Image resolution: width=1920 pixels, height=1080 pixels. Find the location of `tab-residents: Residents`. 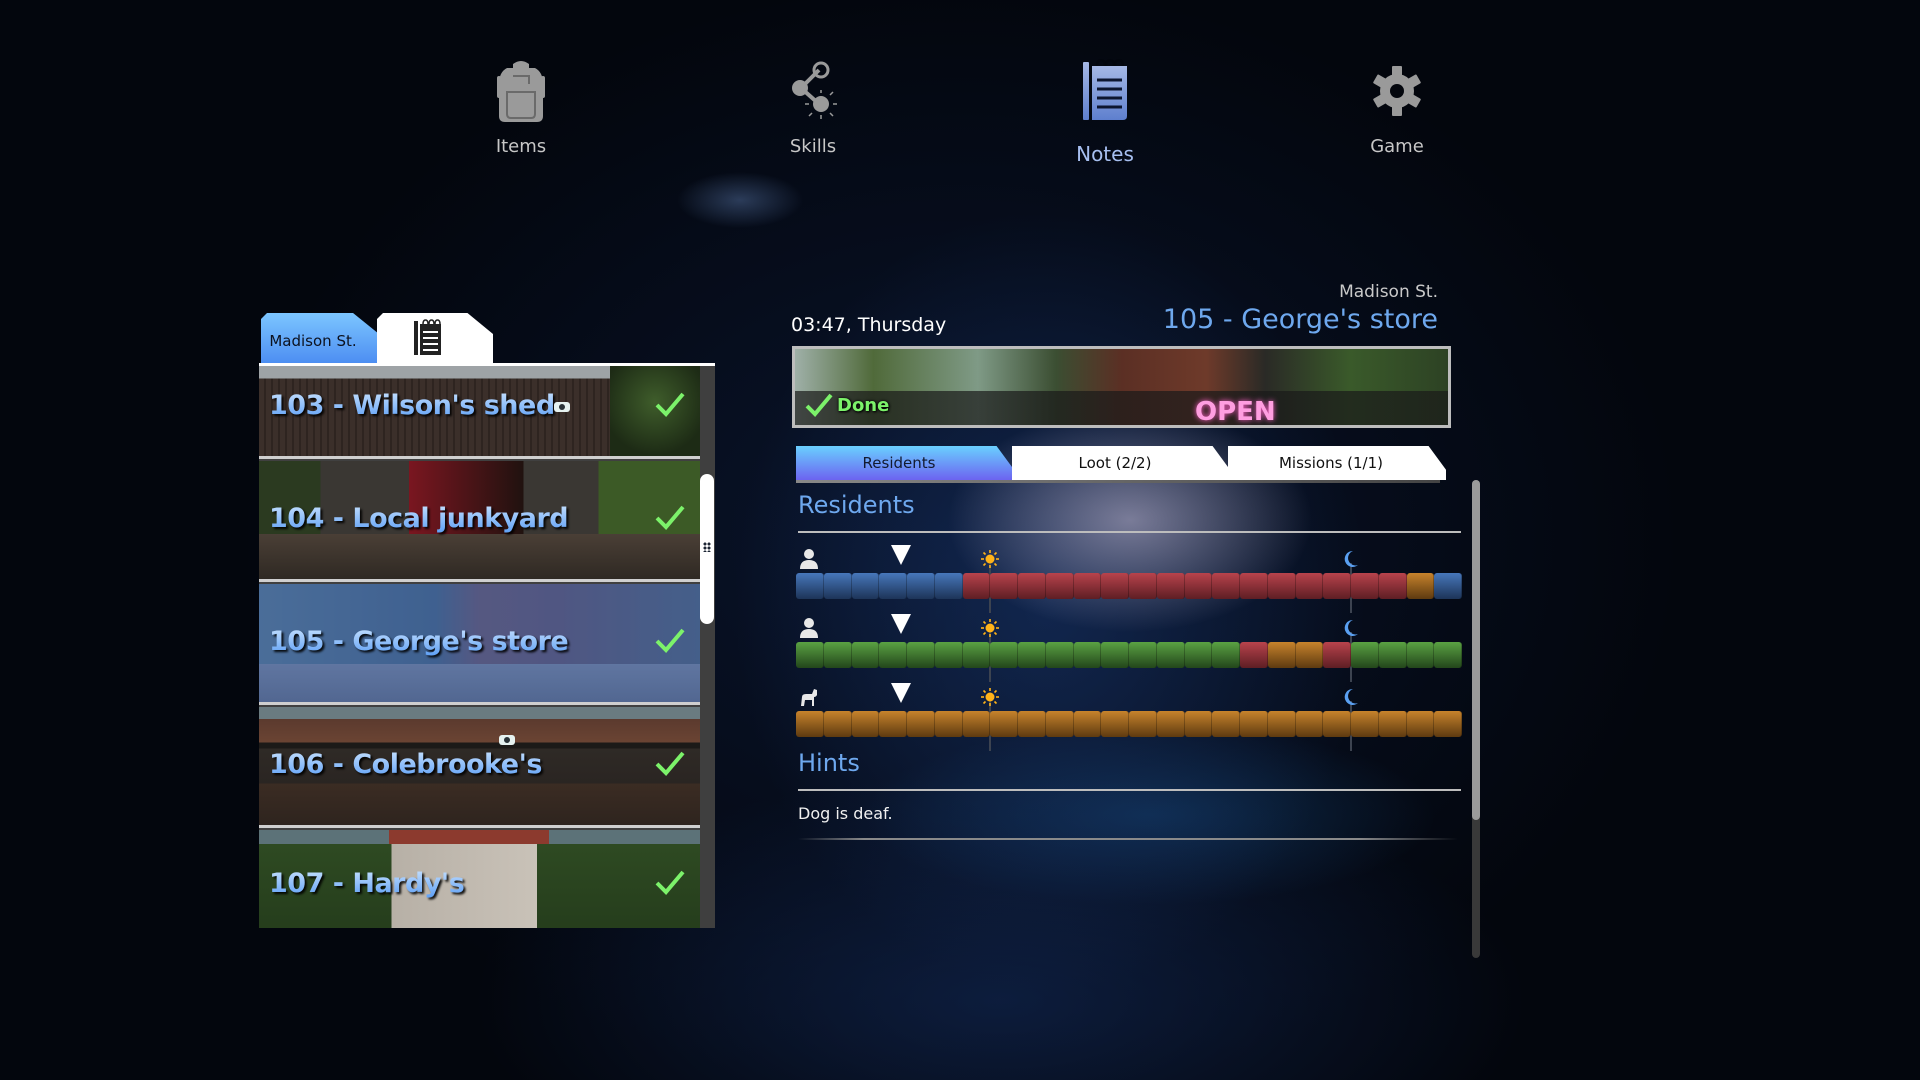

tab-residents: Residents is located at coordinates (905, 463).